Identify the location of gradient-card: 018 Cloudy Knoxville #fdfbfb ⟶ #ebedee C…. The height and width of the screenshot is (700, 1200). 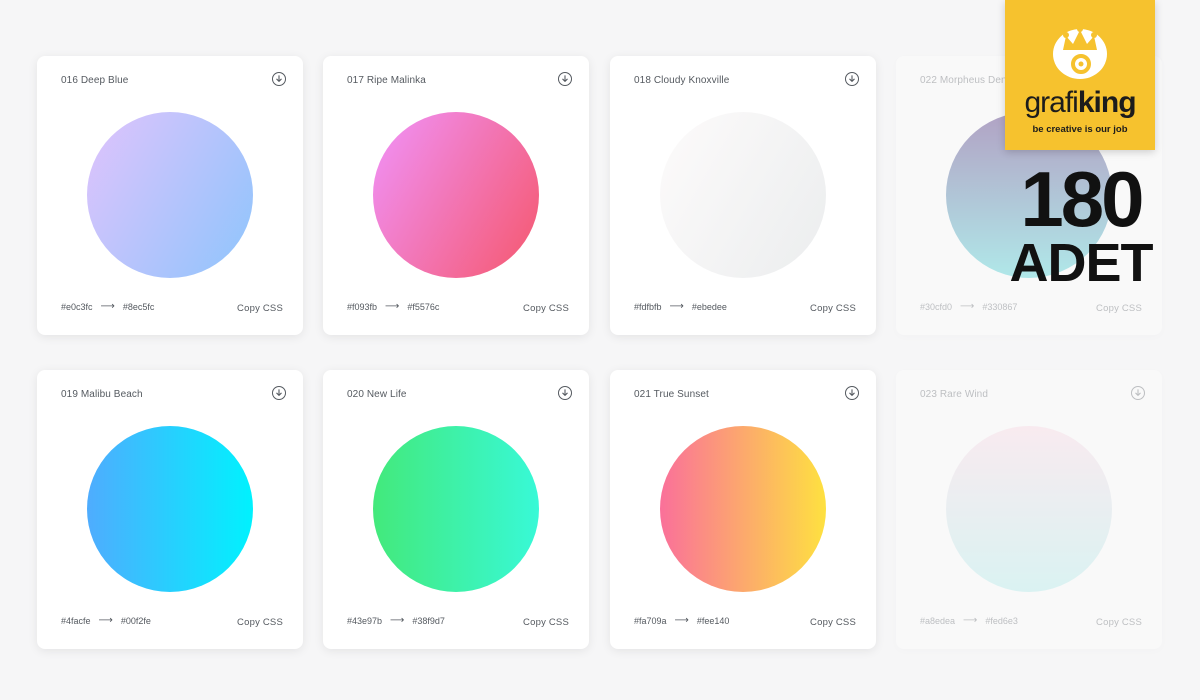
(743, 195).